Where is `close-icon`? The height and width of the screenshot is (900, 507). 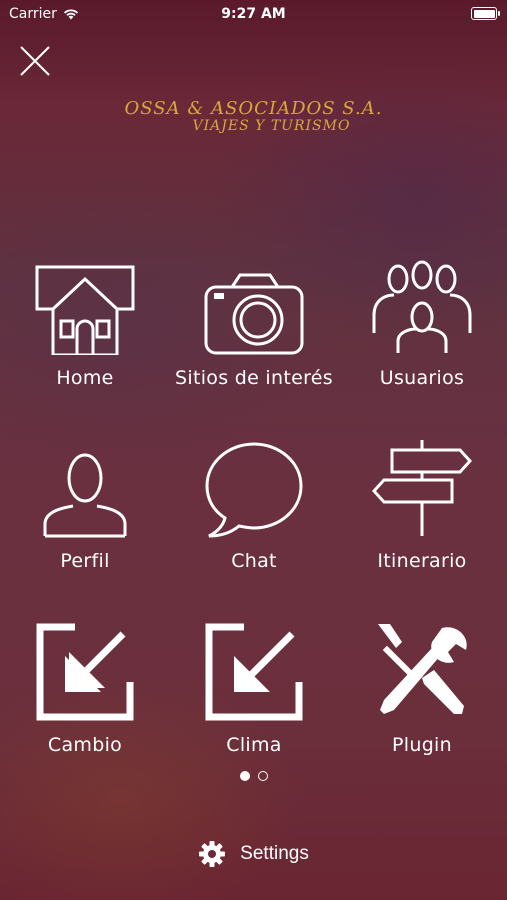
close-icon is located at coordinates (35, 61).